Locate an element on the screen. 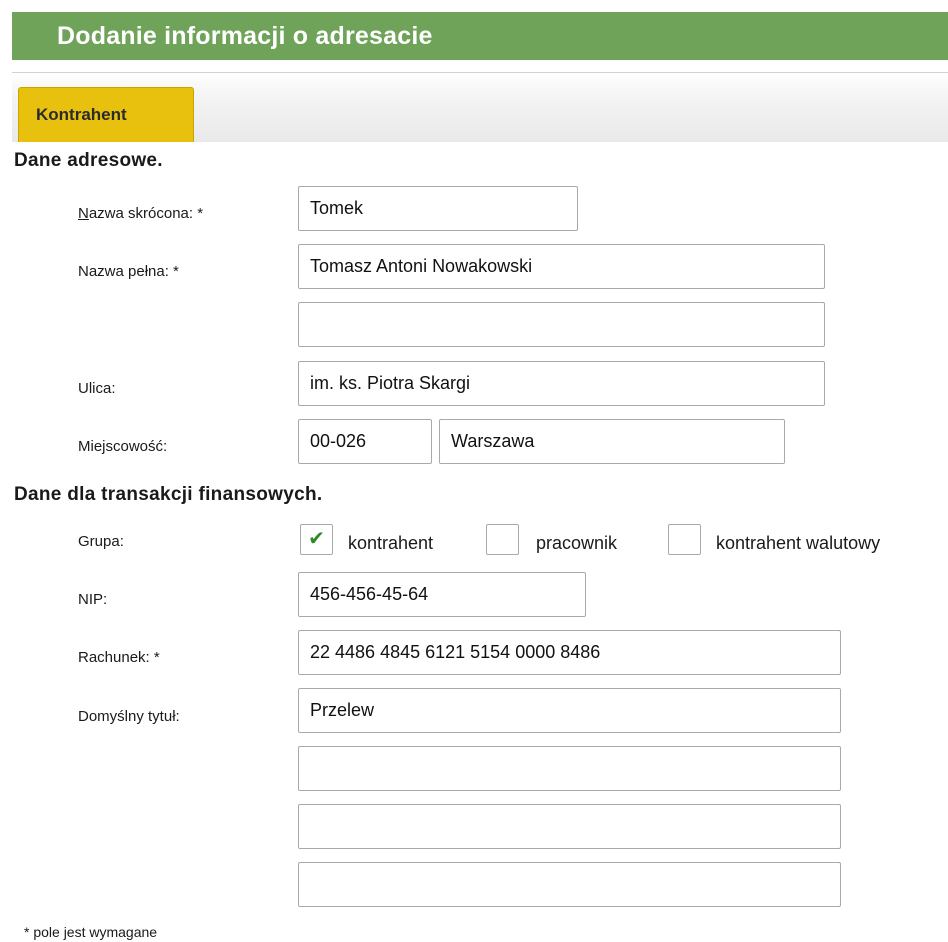 Image resolution: width=948 pixels, height=942 pixels. short-name-label: Nazwa skrócona: * is located at coordinates (140, 213).